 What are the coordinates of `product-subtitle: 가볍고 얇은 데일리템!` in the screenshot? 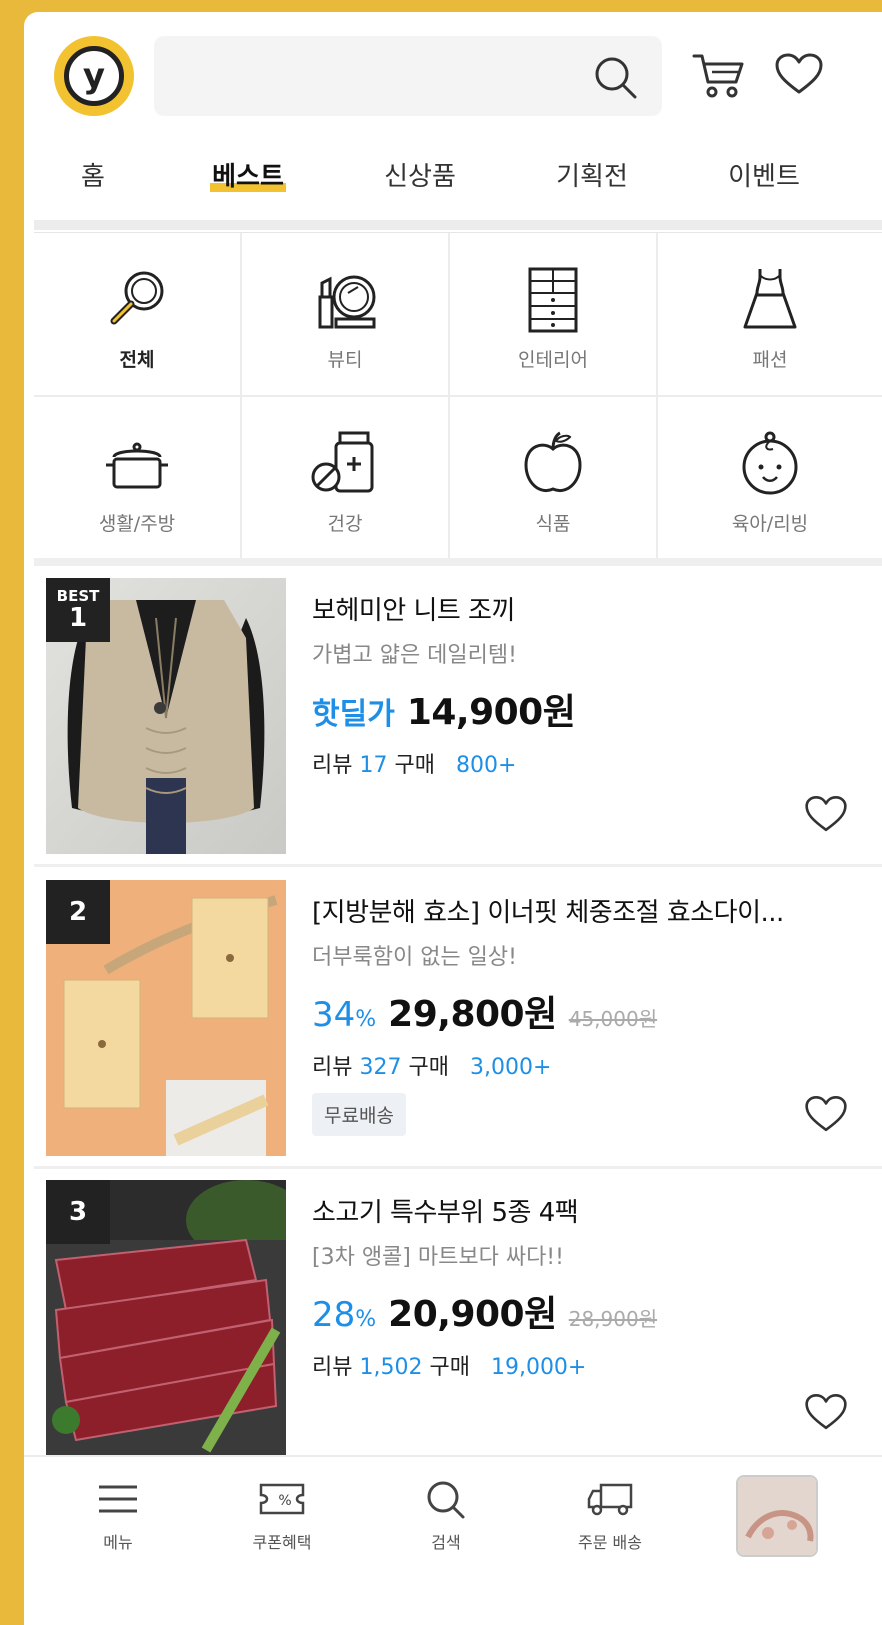 It's located at (414, 655).